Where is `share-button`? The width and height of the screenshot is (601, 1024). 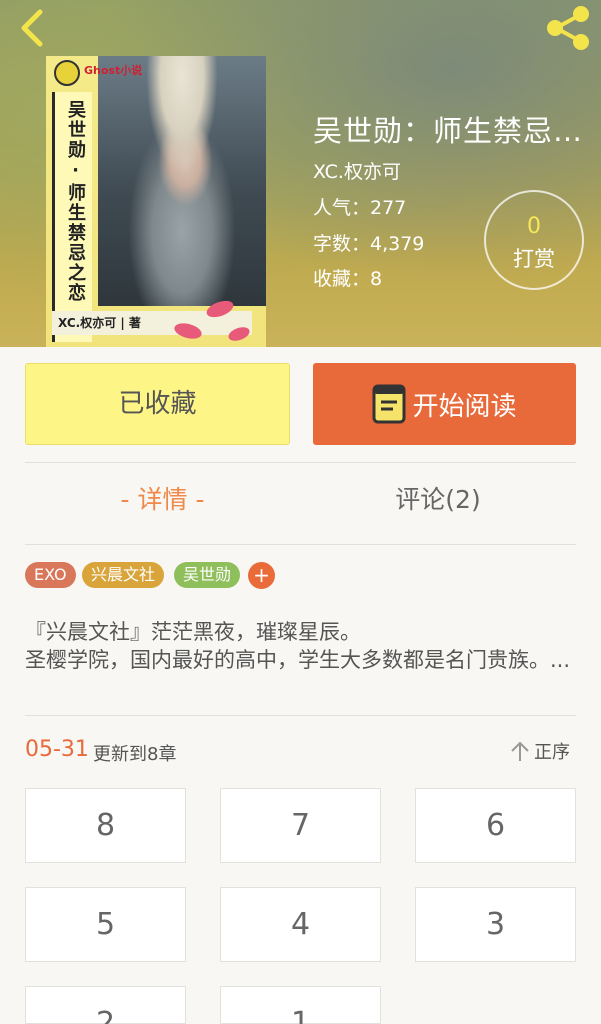 share-button is located at coordinates (568, 28).